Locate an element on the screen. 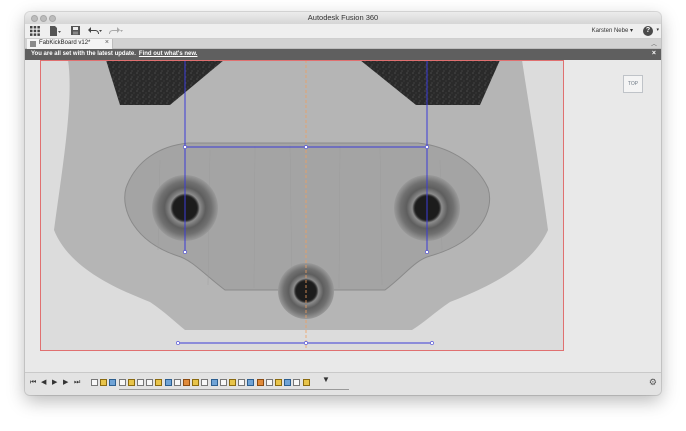 The image size is (686, 431). help-button: ? is located at coordinates (648, 31).